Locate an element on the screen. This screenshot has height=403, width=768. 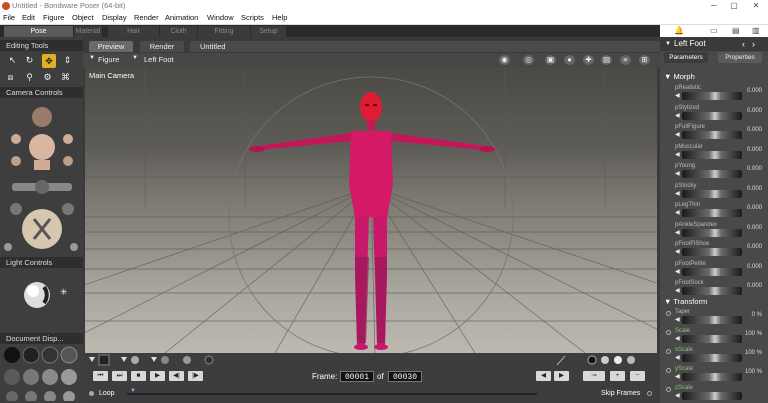
tab-render: Render is located at coordinates (162, 46).